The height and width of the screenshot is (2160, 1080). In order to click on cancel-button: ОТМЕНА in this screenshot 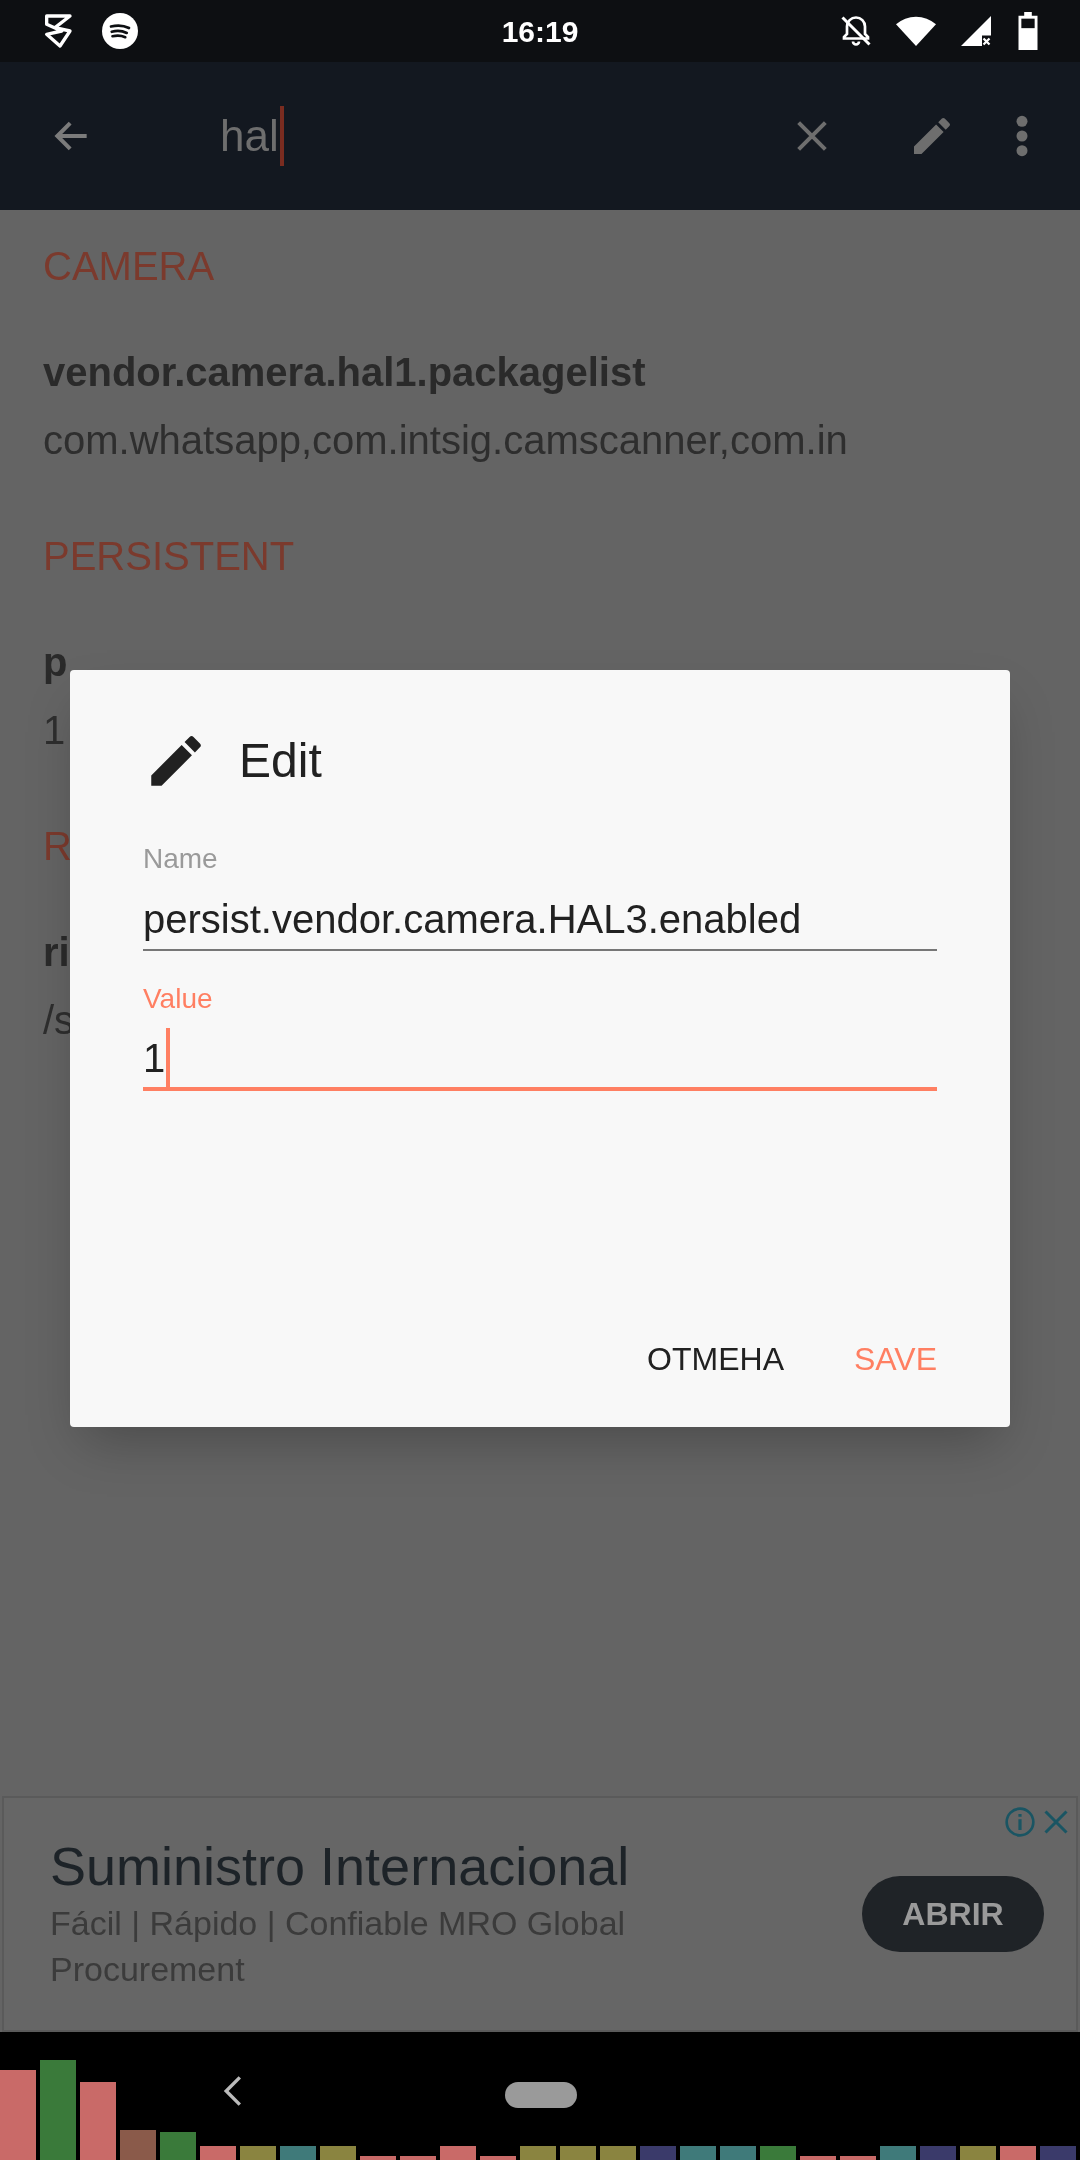, I will do `click(715, 1359)`.